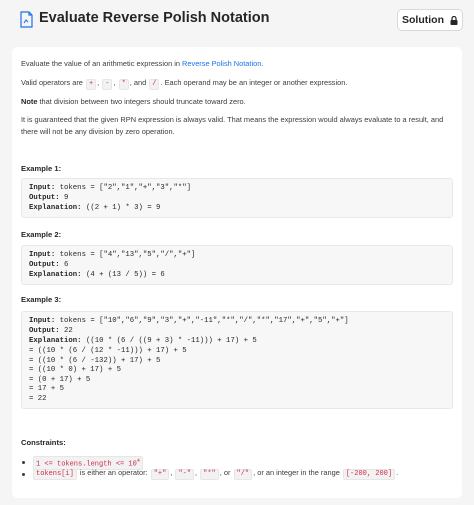 This screenshot has height=505, width=474. Describe the element at coordinates (123, 84) in the screenshot. I see `operator-multiply: *` at that location.